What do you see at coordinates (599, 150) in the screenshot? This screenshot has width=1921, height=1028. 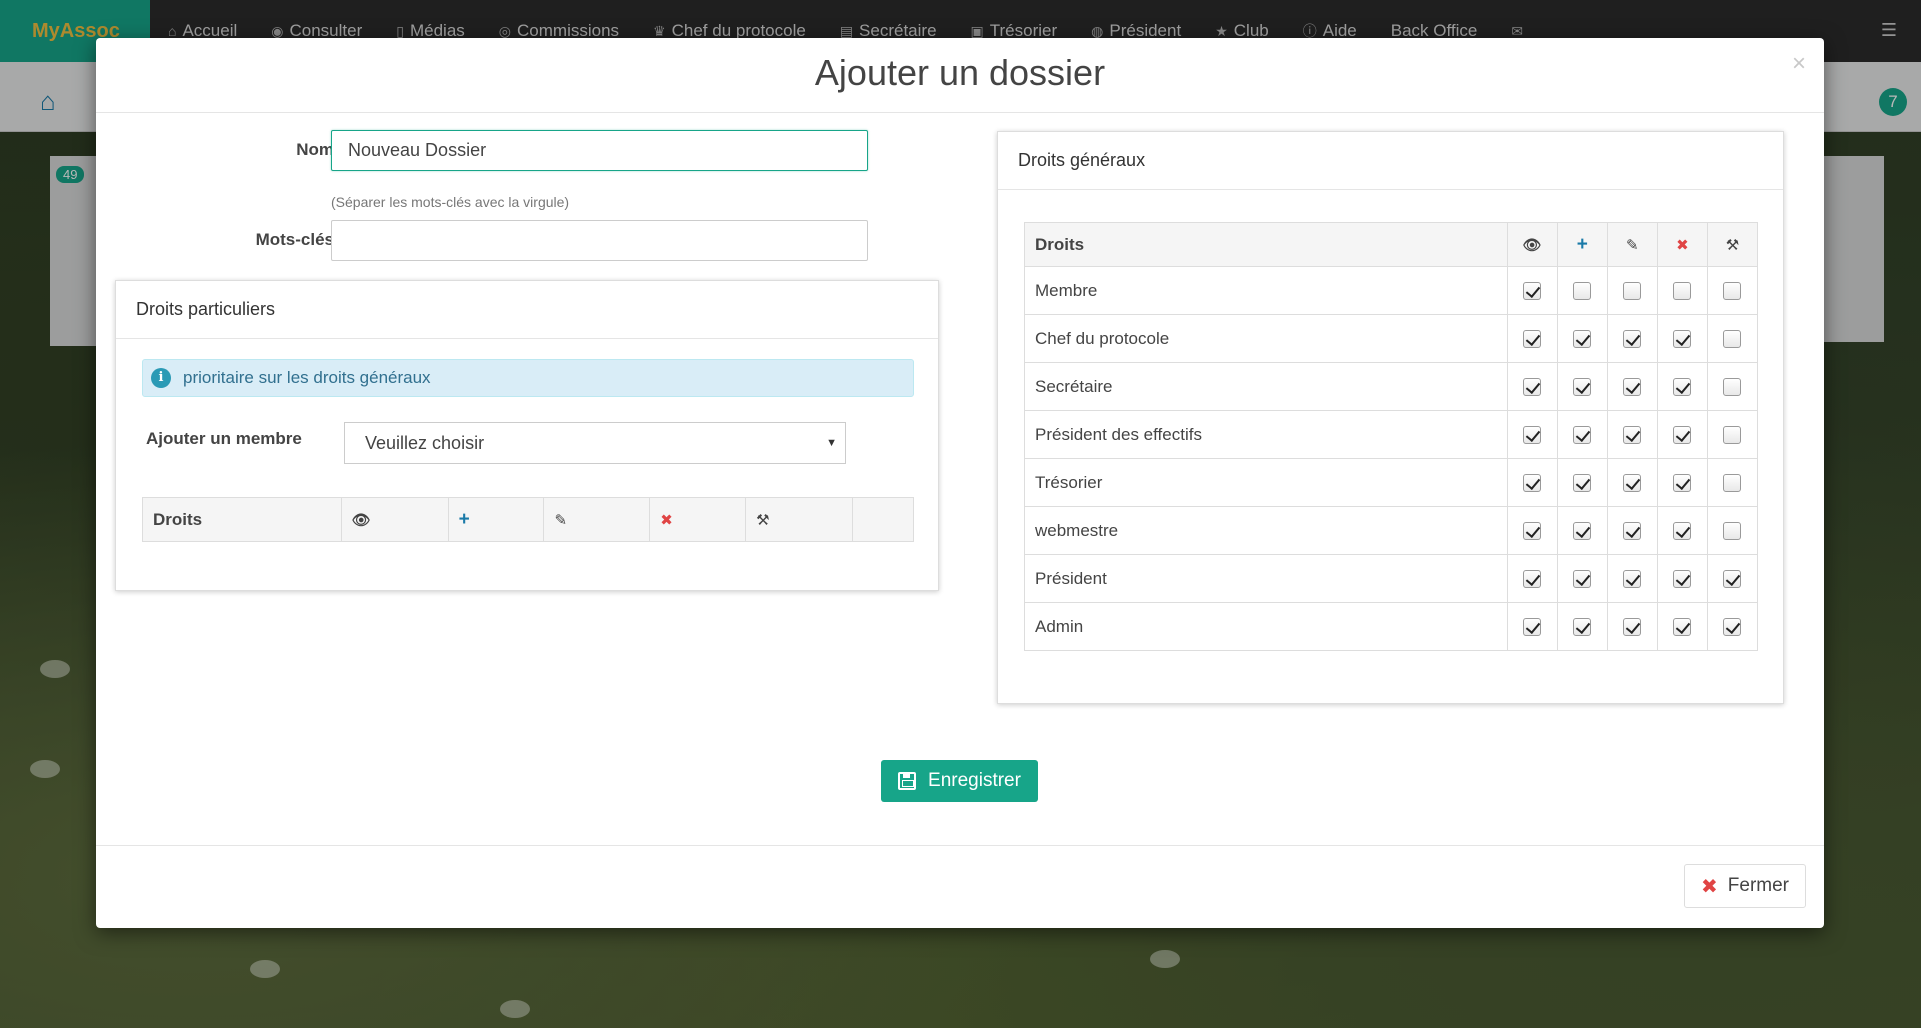 I see `nom-input` at bounding box center [599, 150].